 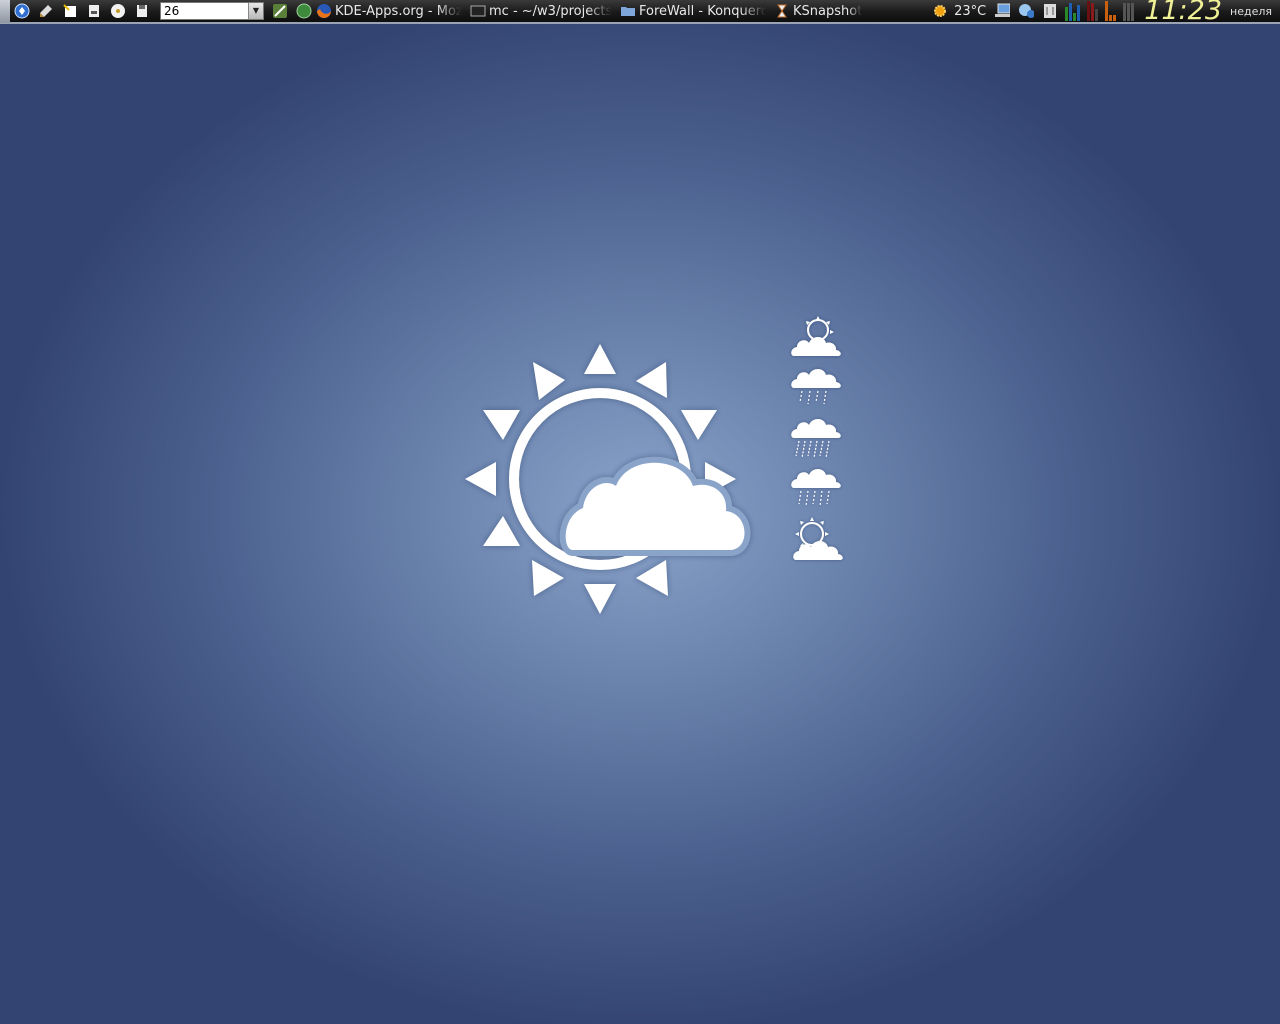 I want to click on cpu-meter, so click(x=1073, y=11).